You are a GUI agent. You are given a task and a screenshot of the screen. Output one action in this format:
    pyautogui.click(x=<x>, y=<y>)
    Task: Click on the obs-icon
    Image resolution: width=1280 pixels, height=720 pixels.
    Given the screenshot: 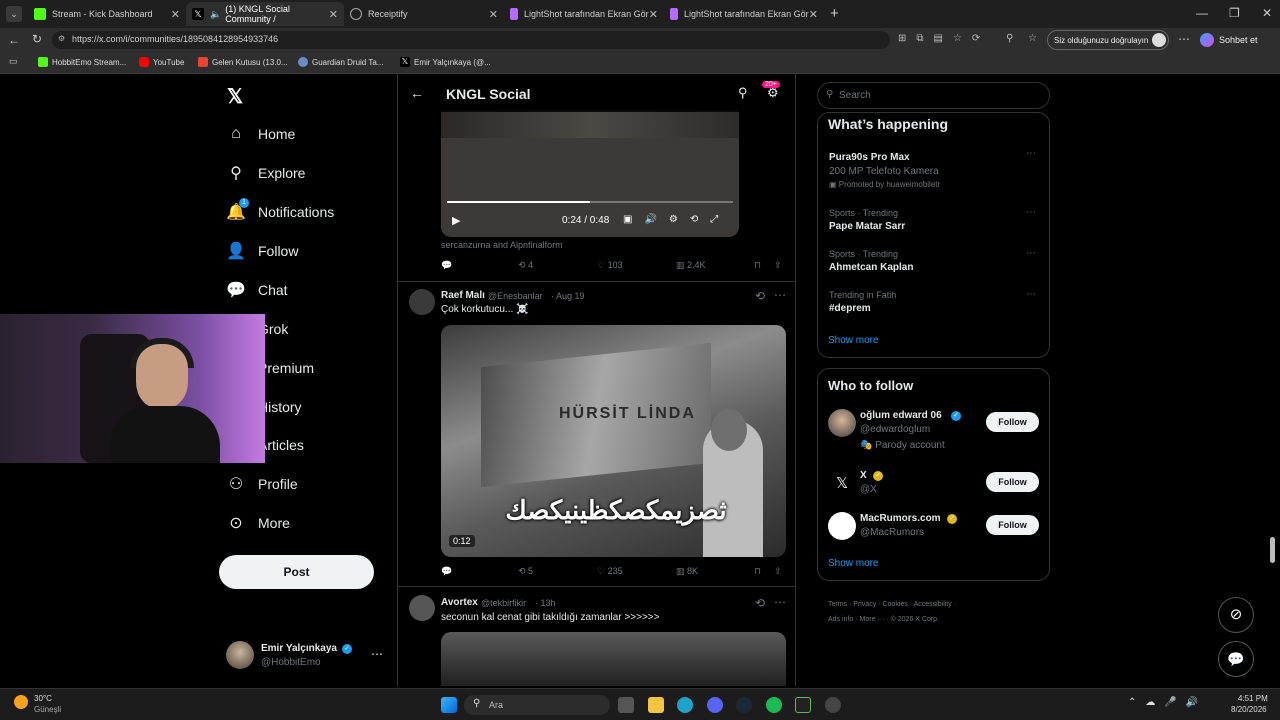 What is the action you would take?
    pyautogui.click(x=833, y=705)
    